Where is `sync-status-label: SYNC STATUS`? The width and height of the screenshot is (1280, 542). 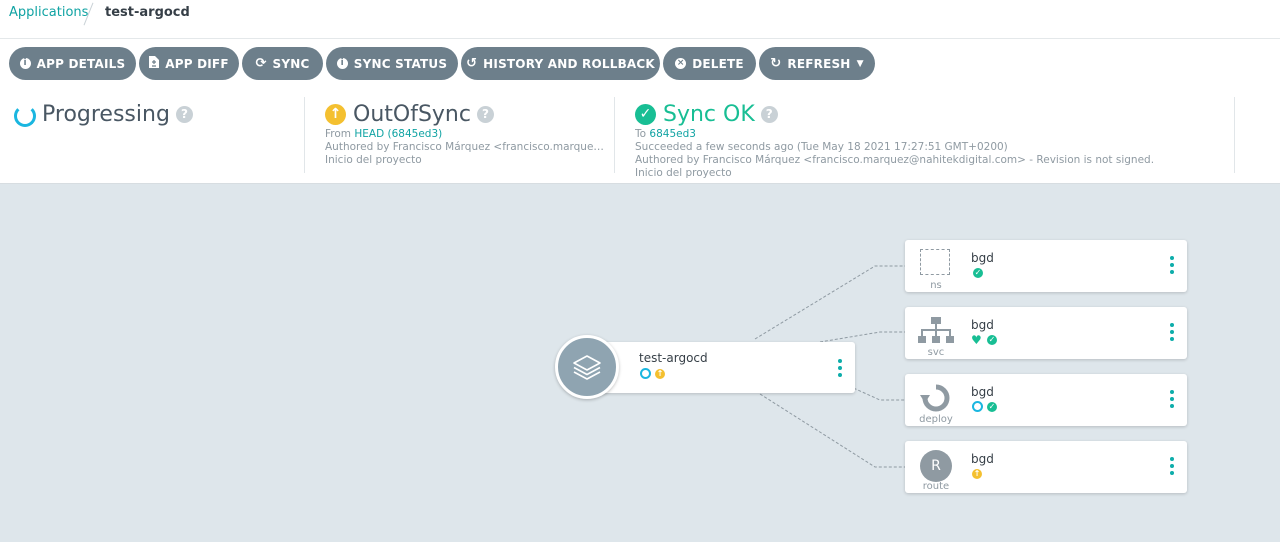 sync-status-label: SYNC STATUS is located at coordinates (400, 63).